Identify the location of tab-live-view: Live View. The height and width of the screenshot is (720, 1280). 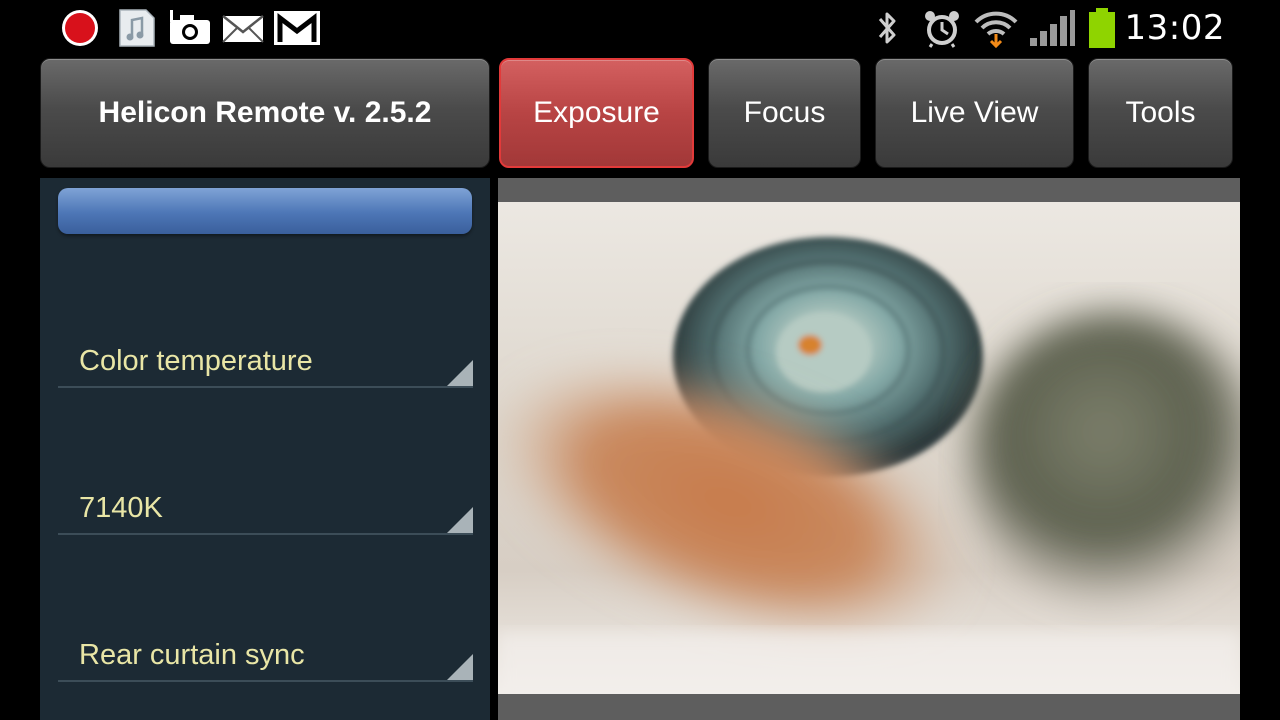
(974, 113).